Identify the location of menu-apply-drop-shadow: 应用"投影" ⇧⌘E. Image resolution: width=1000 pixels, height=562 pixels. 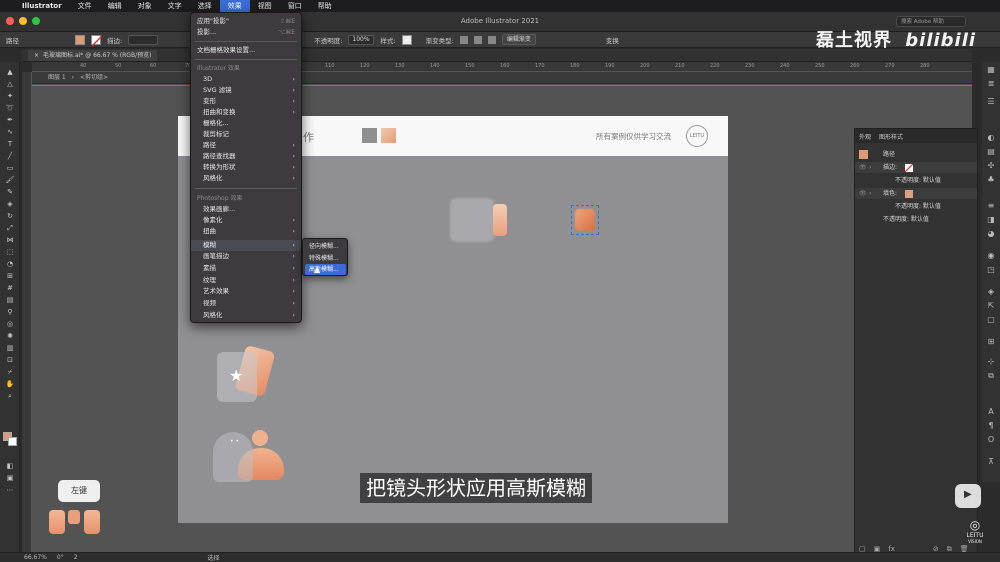
(246, 21).